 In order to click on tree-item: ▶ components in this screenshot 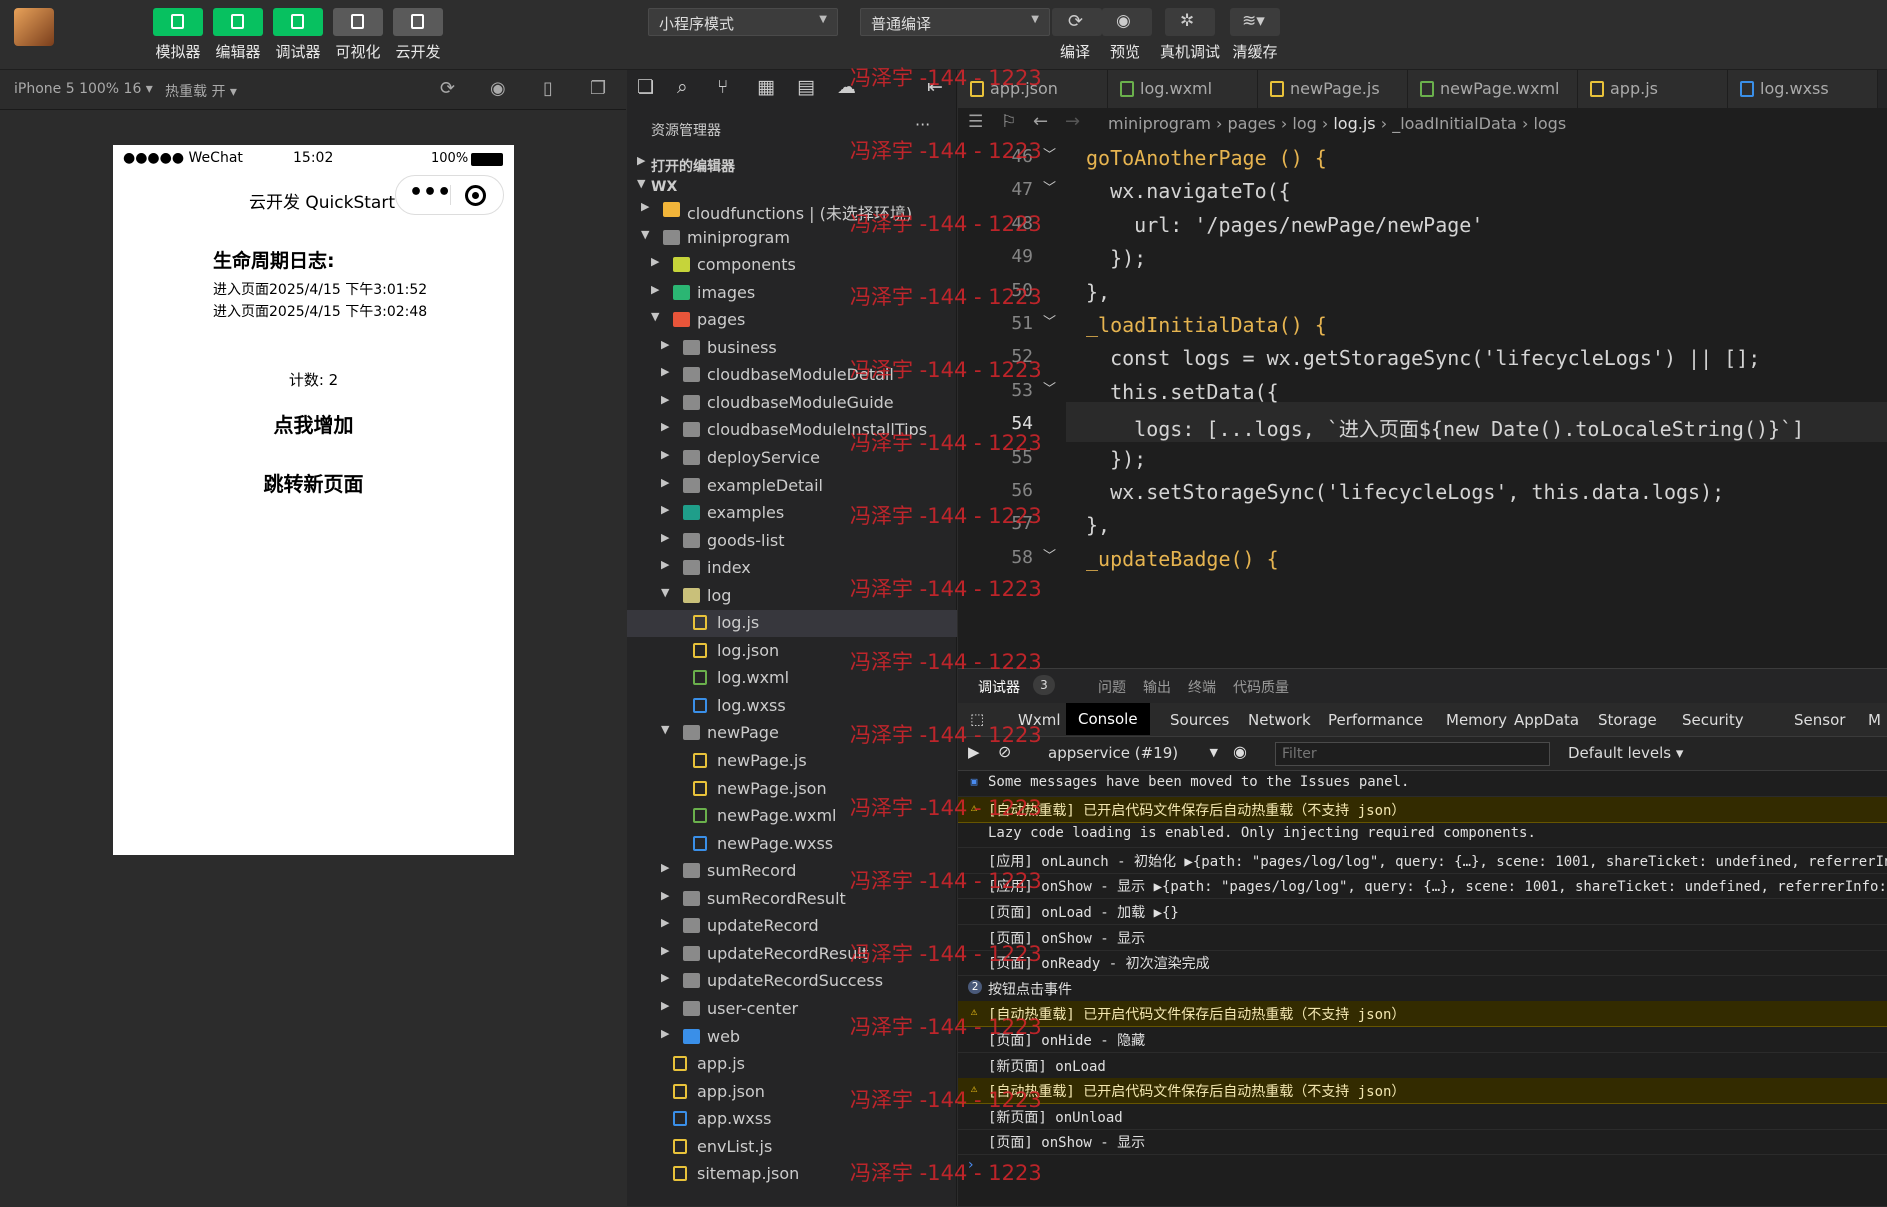, I will do `click(792, 265)`.